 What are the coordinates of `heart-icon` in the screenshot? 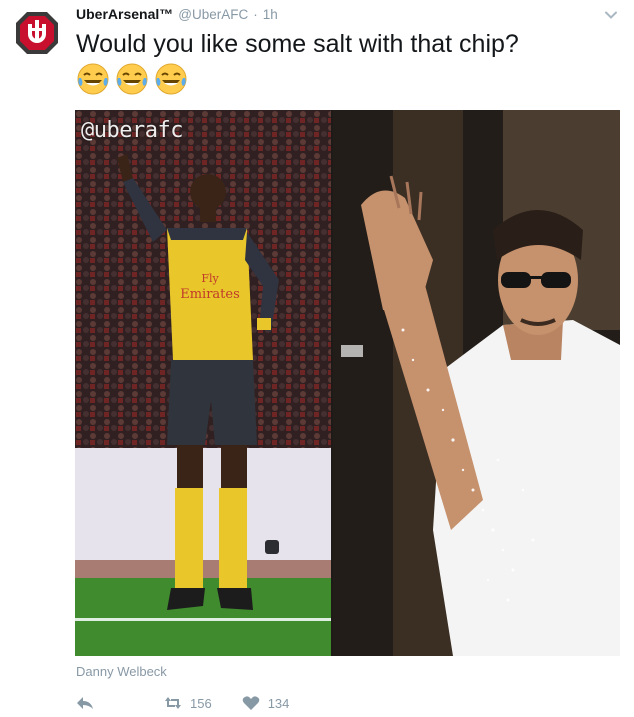 It's located at (250, 703).